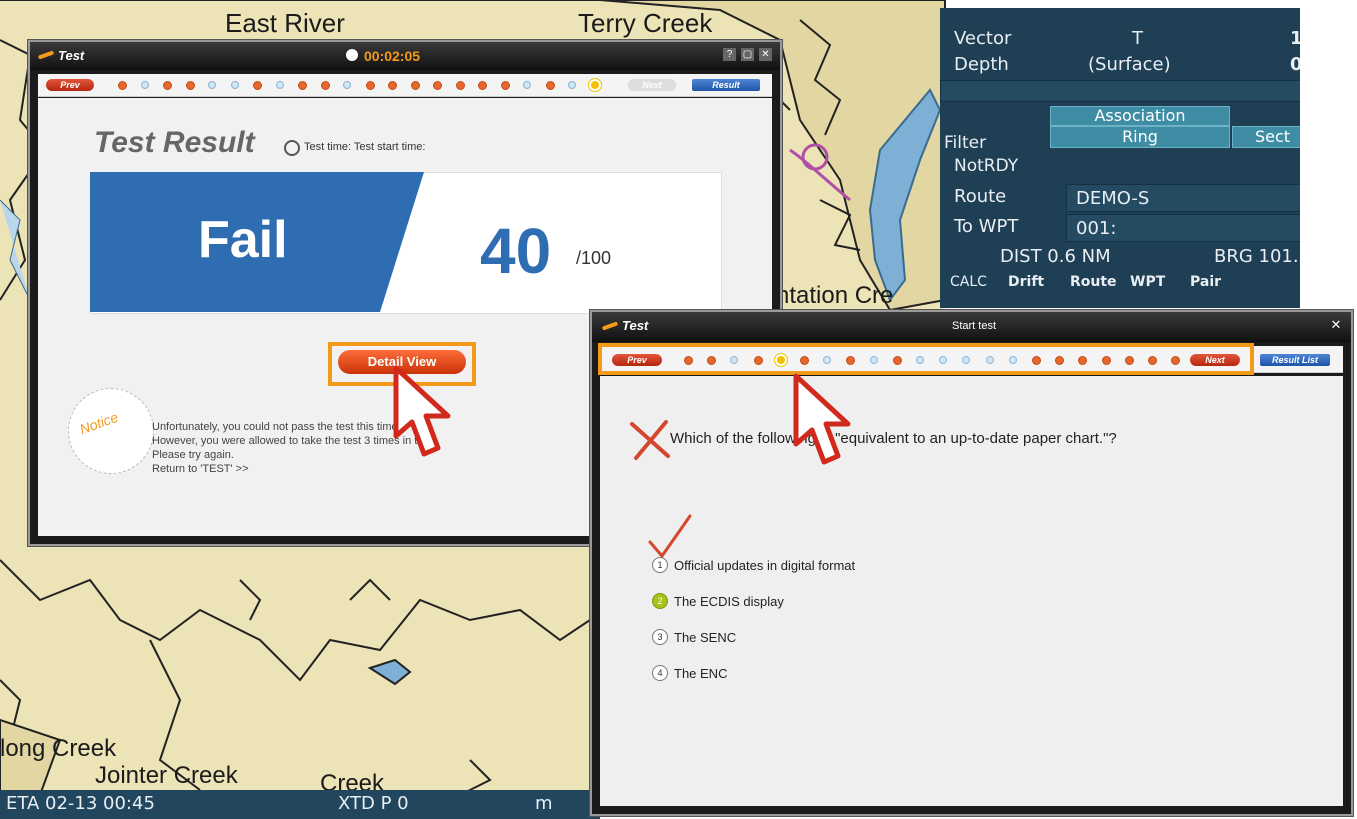 The image size is (1357, 819). Describe the element at coordinates (1147, 282) in the screenshot. I see `wpt-button: WPT` at that location.